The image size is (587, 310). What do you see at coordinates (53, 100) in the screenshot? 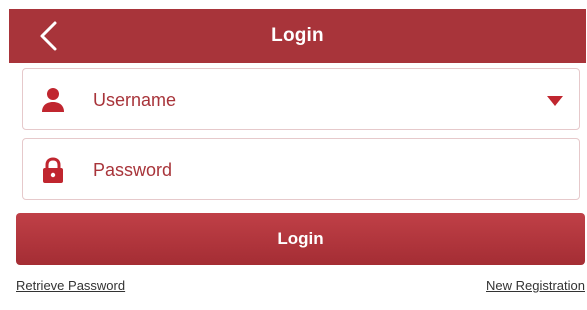
I see `person-icon` at bounding box center [53, 100].